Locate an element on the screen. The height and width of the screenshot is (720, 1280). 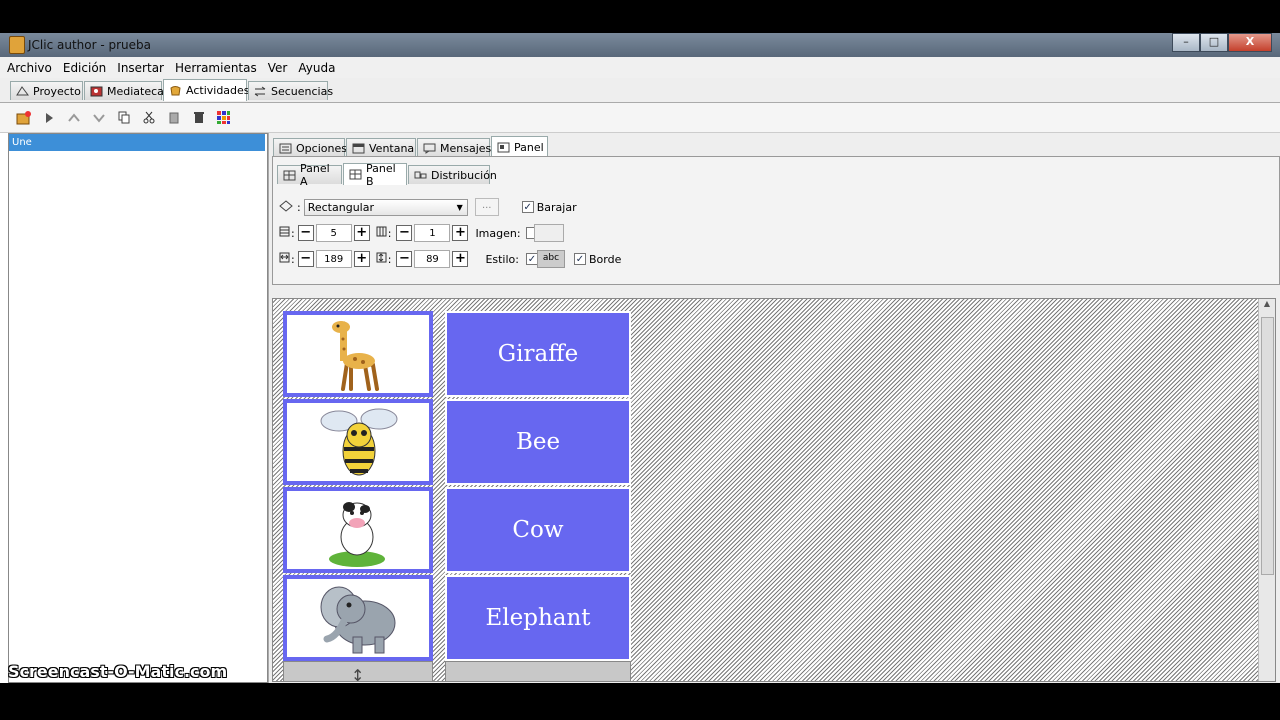
tab-actividades-label: Actividades is located at coordinates (218, 90).